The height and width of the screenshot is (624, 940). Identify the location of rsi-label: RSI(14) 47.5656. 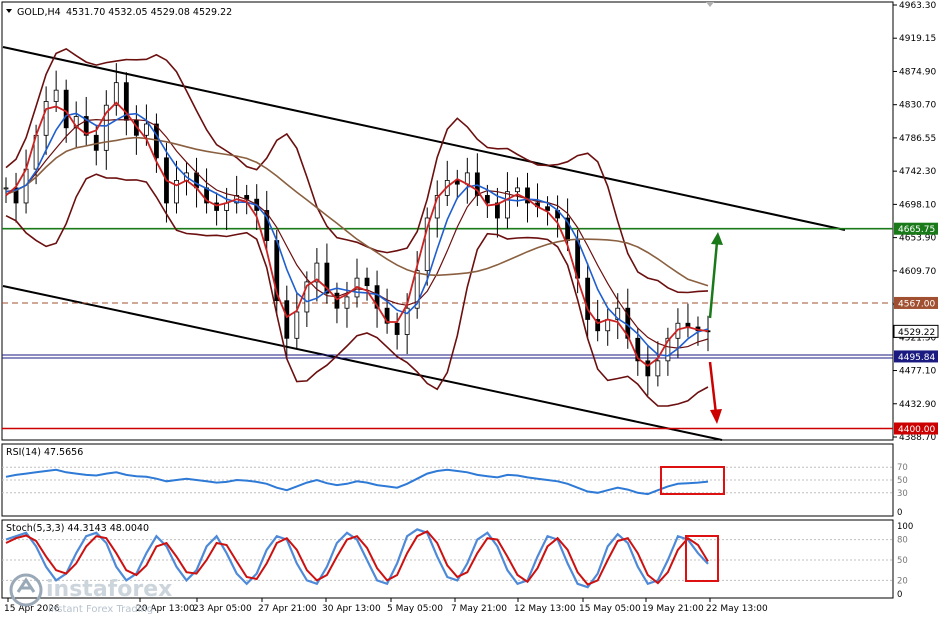
(44, 452).